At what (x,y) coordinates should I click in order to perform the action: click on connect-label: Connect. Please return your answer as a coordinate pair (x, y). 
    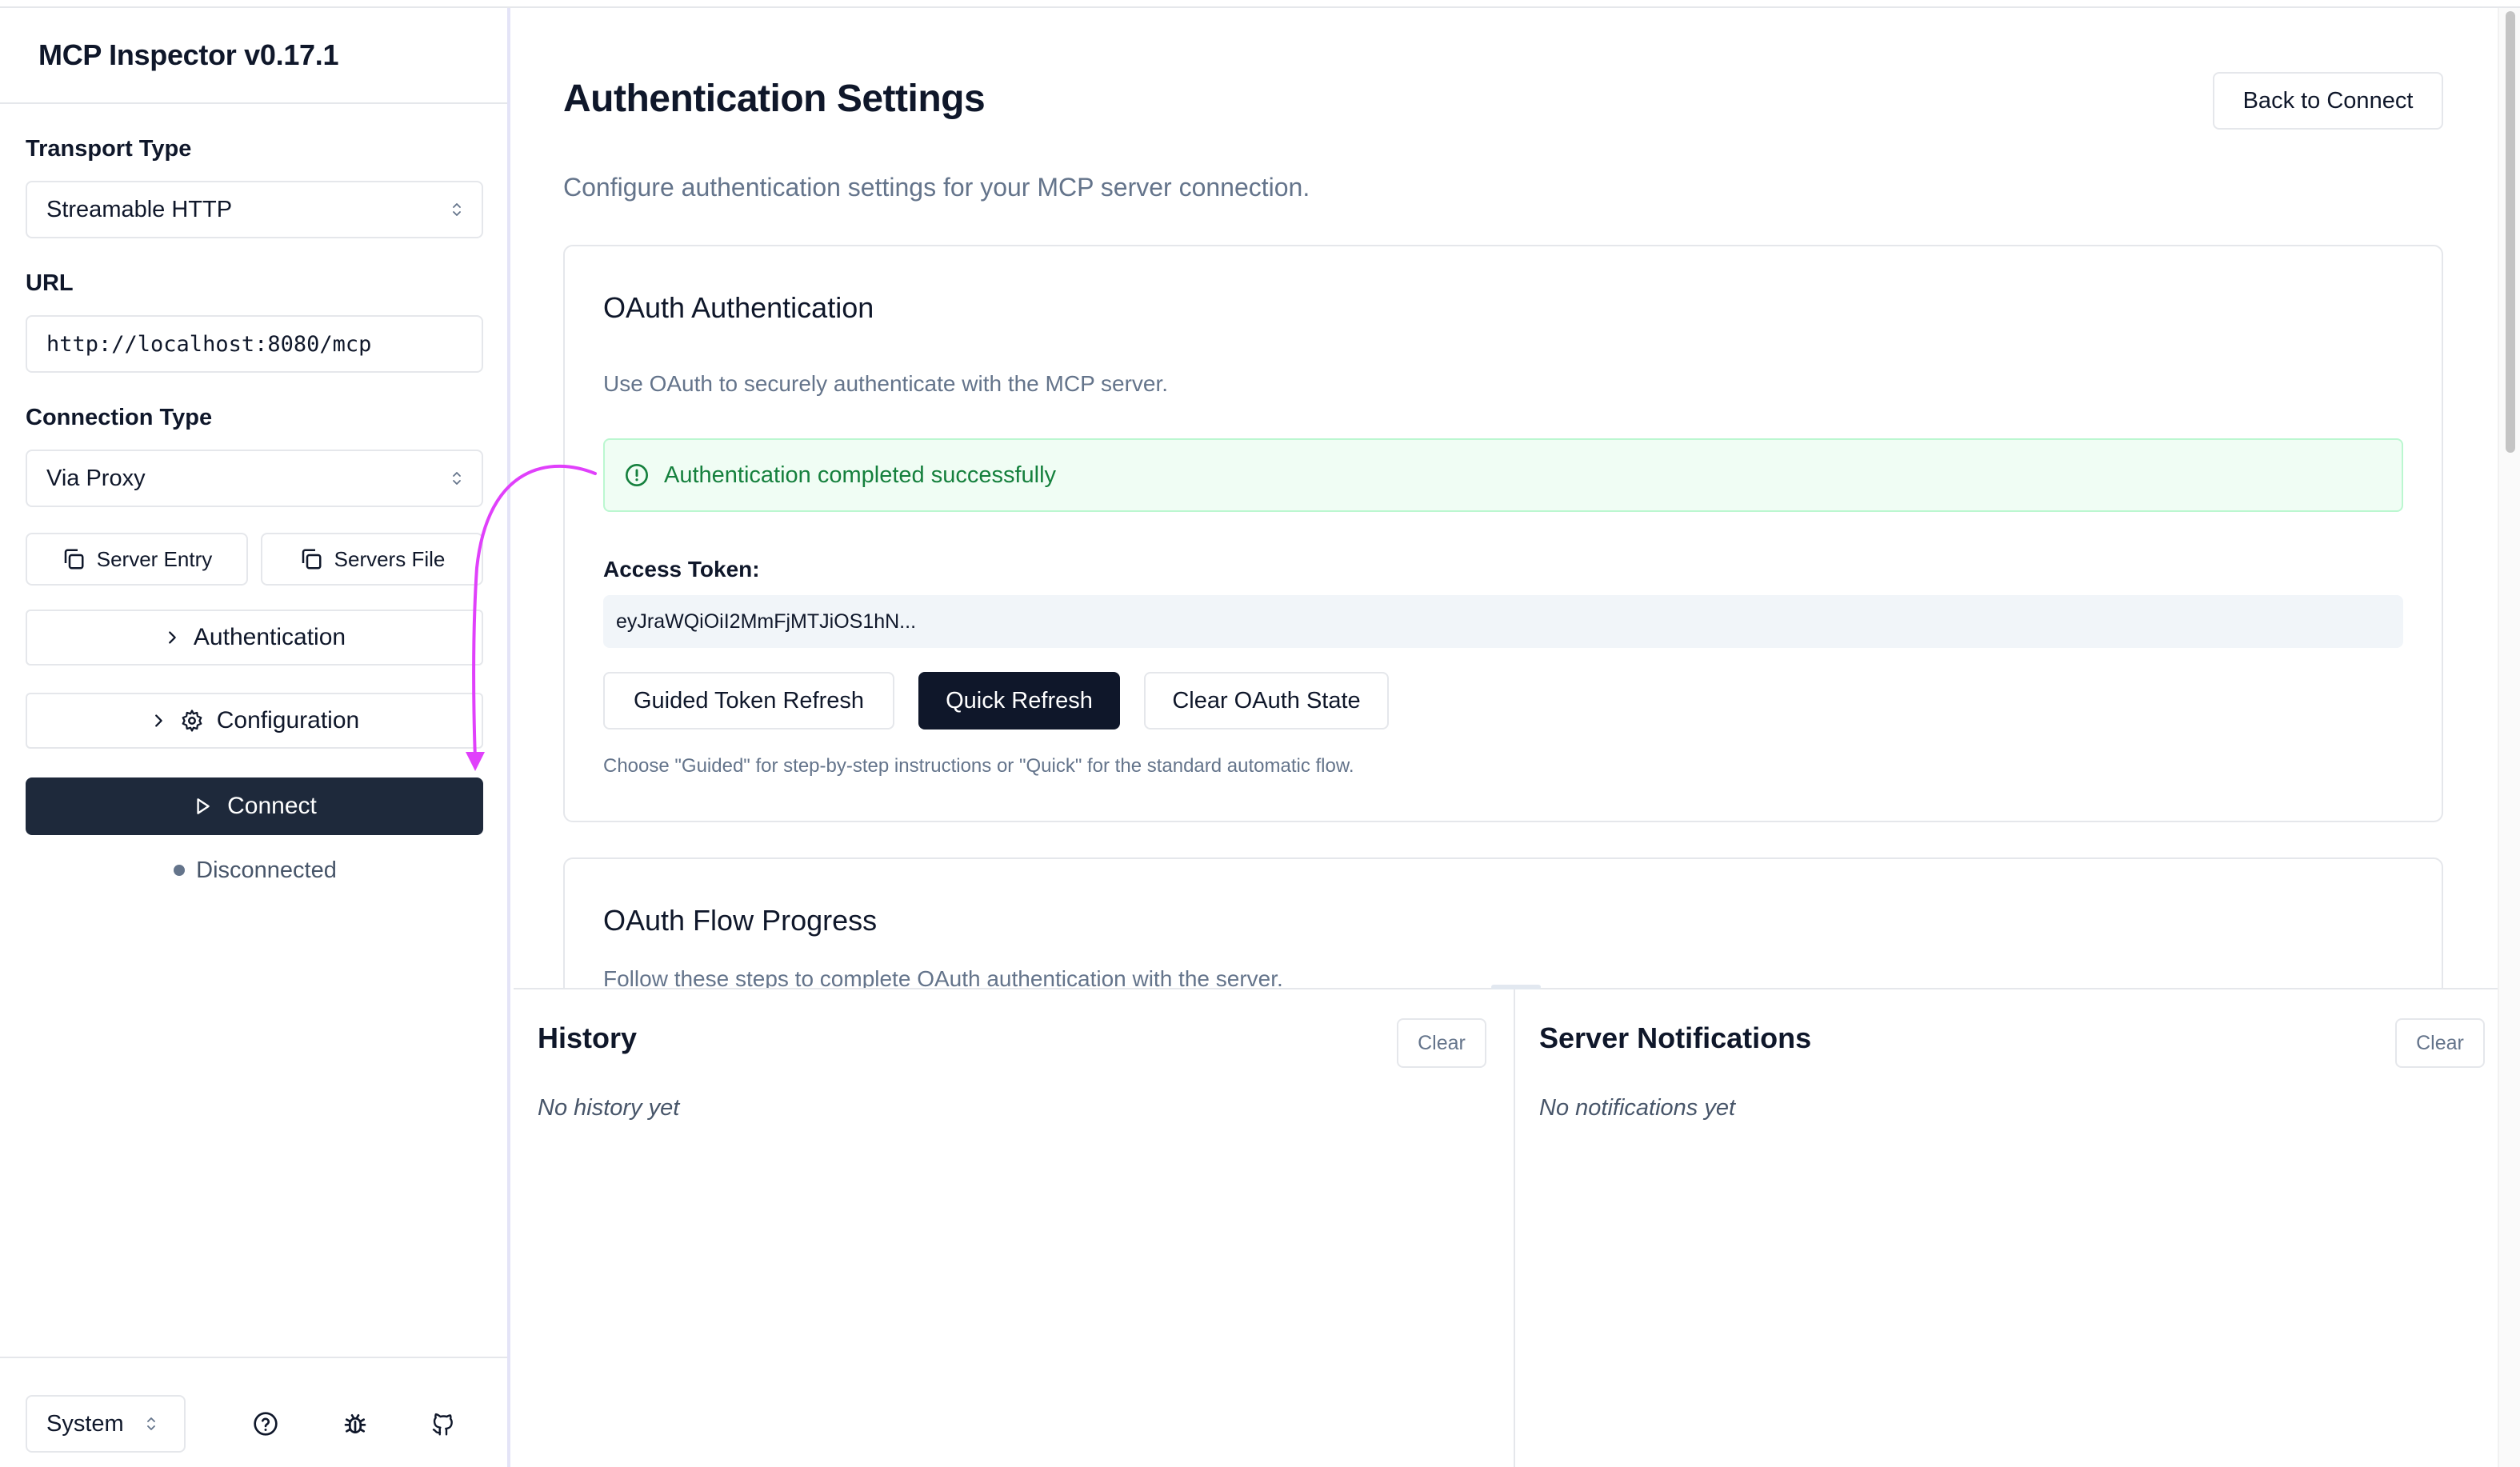
    Looking at the image, I should click on (272, 806).